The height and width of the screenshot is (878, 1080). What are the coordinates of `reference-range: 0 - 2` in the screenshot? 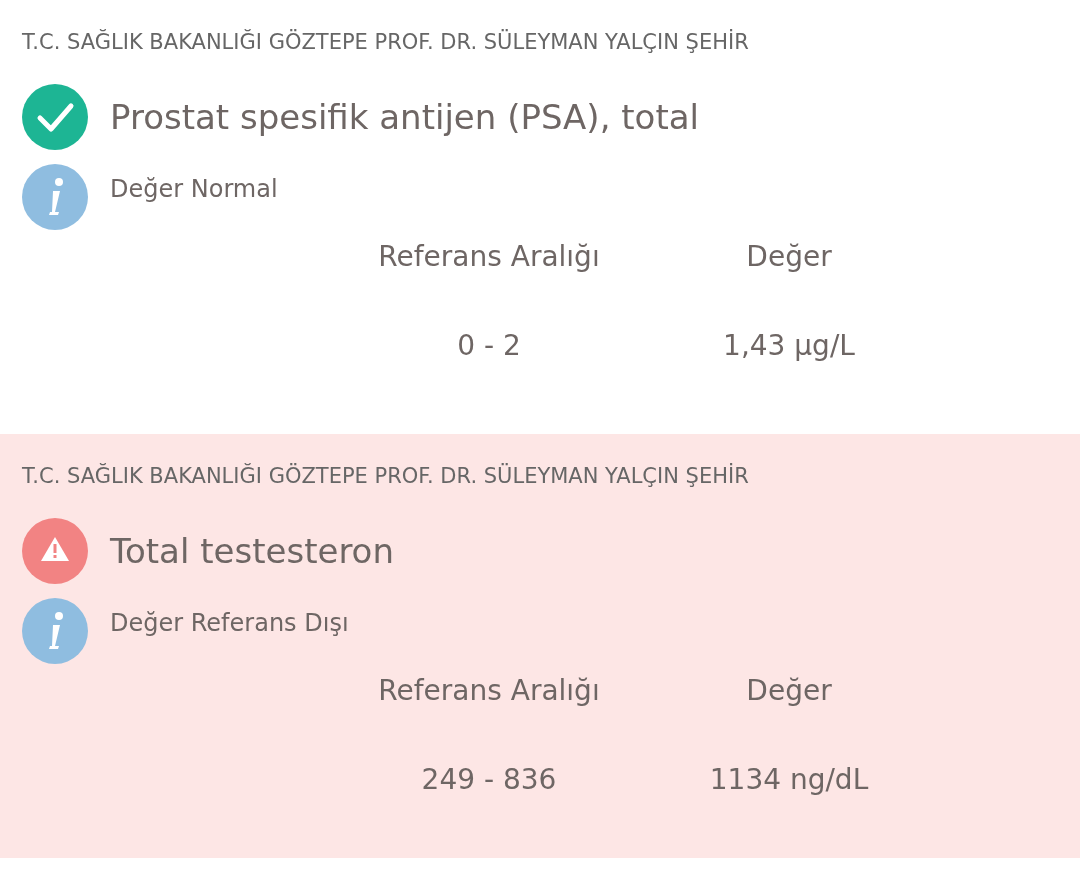 It's located at (489, 345).